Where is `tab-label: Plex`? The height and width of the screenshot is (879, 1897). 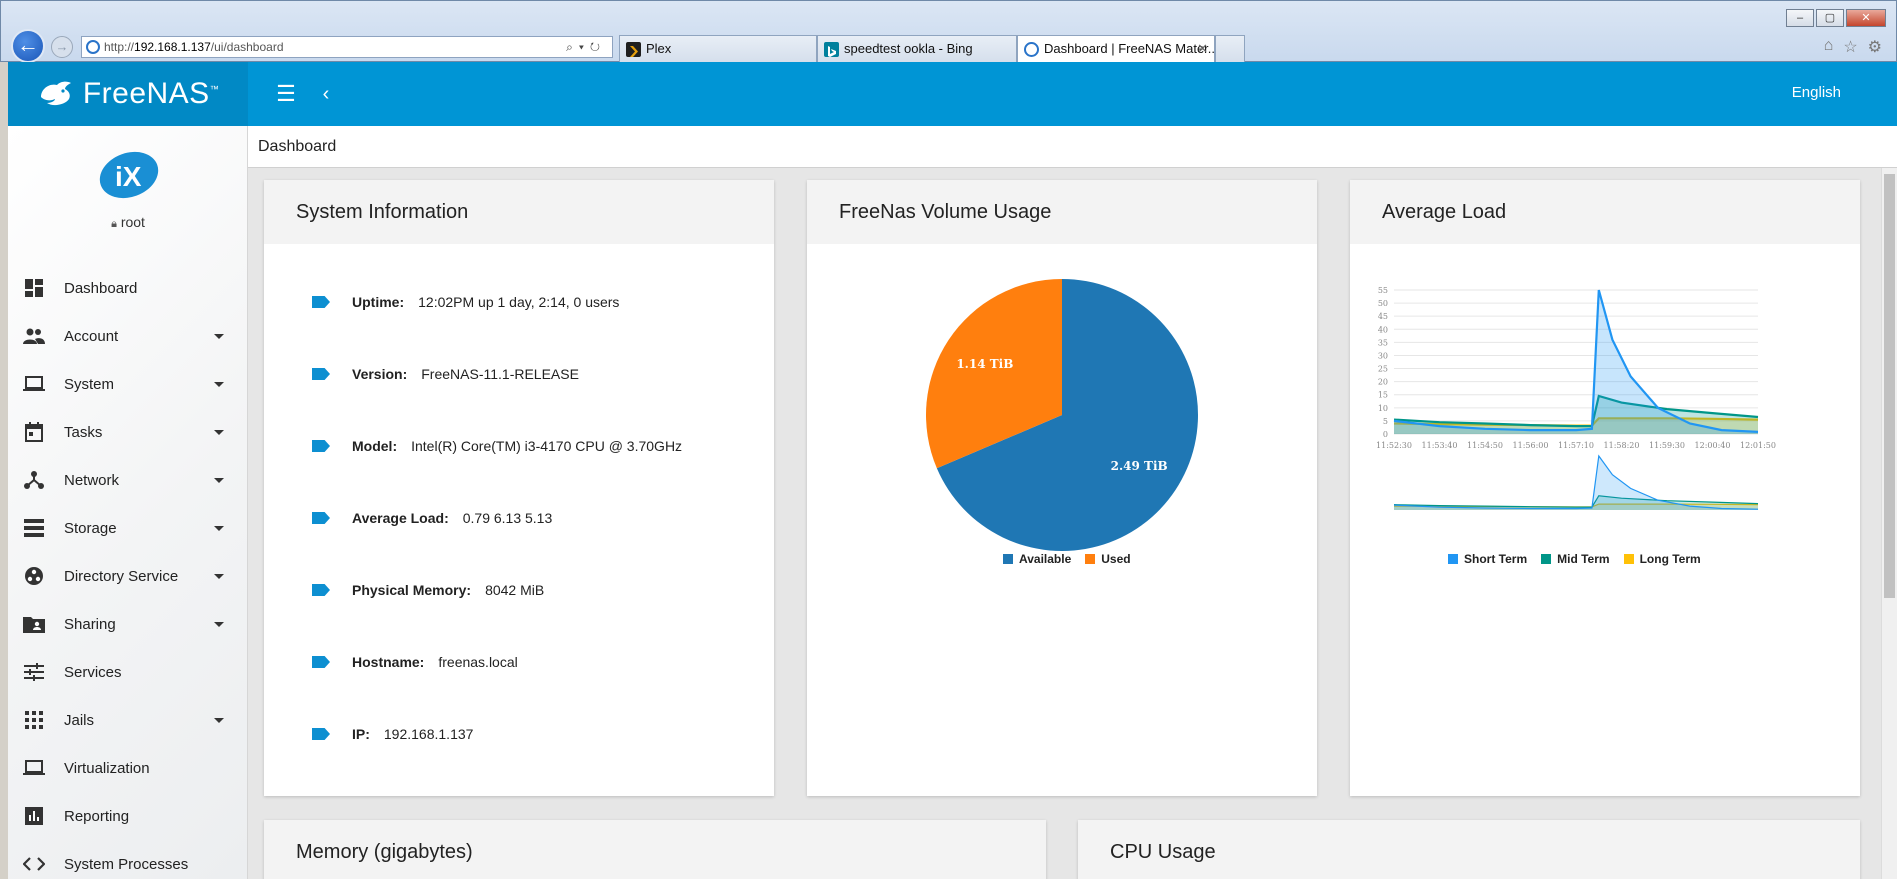
tab-label: Plex is located at coordinates (659, 48).